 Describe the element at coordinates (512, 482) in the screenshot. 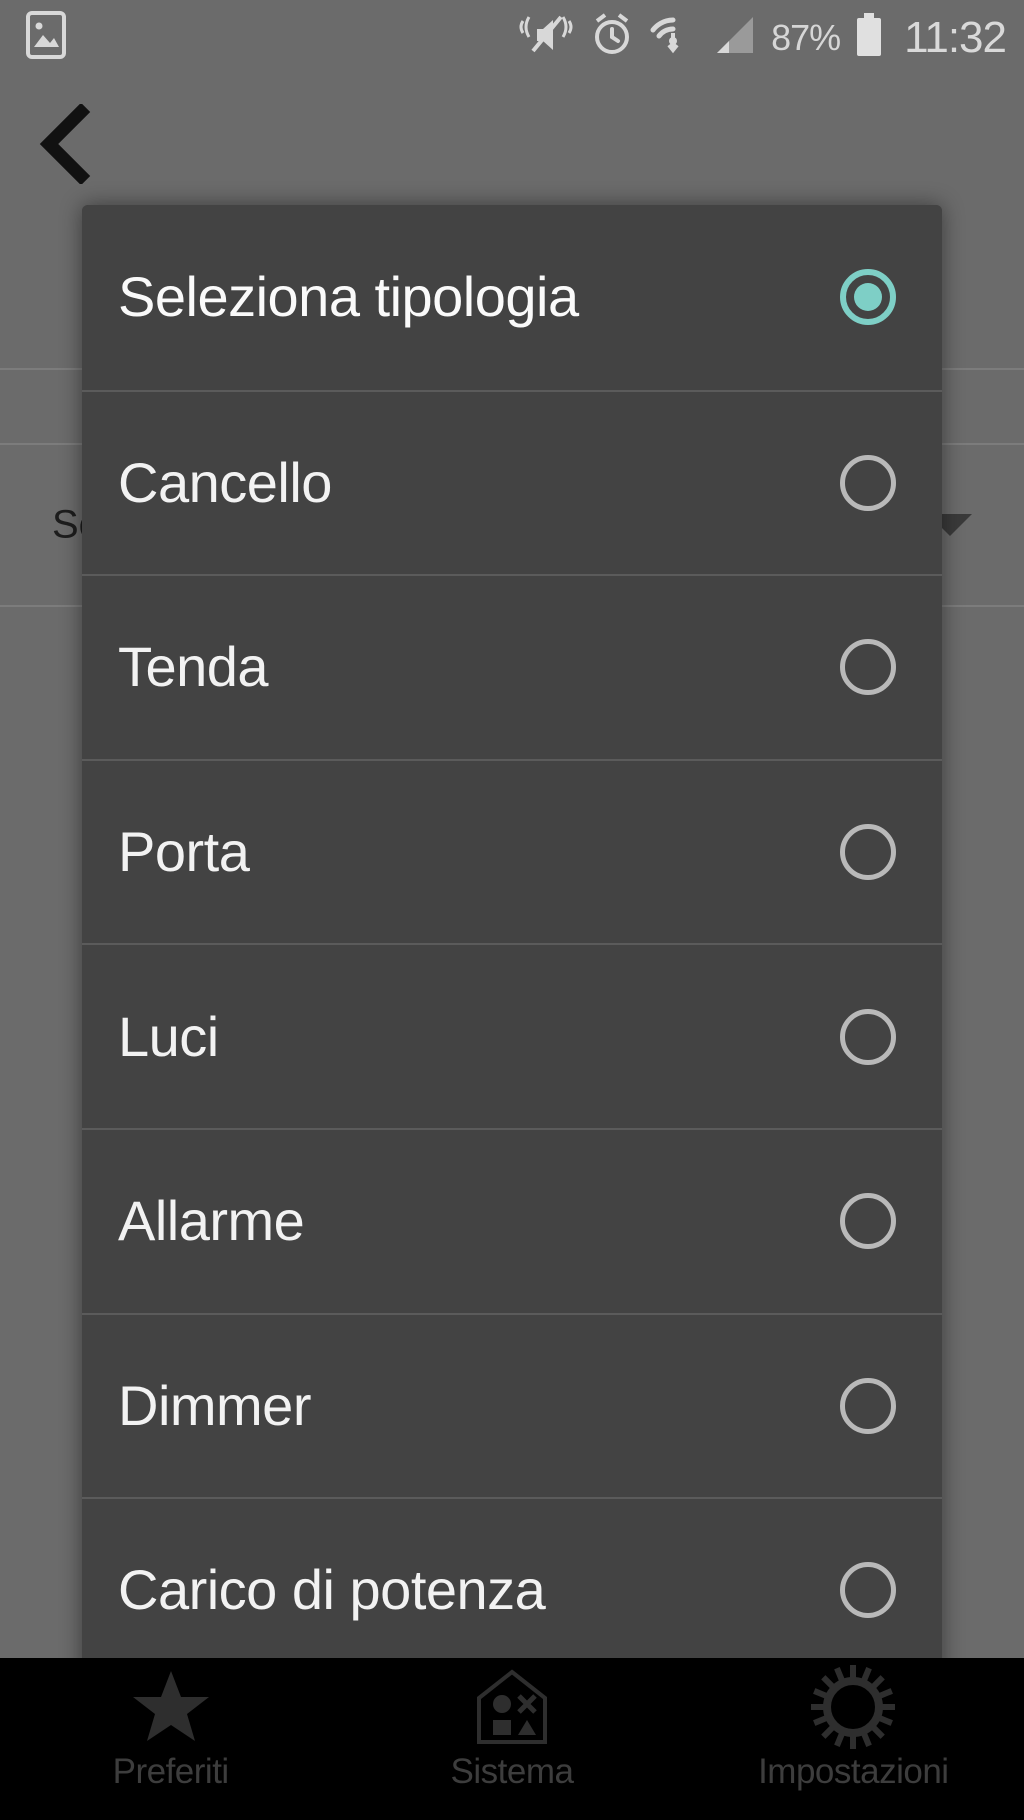

I see `dialog-item-cancello: Cancello` at that location.